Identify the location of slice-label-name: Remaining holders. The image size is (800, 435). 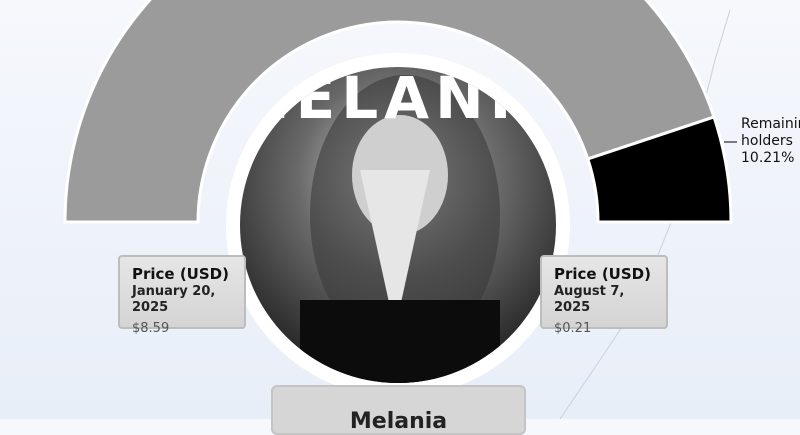
(770, 132).